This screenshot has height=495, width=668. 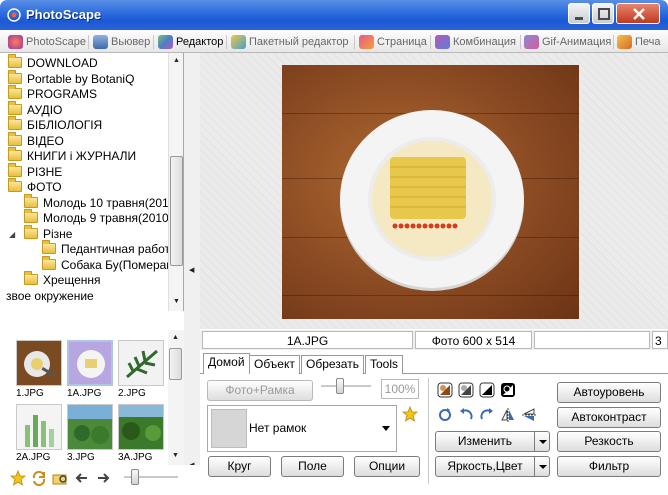 What do you see at coordinates (39, 427) in the screenshot?
I see `thumbnail-2a-jpg` at bounding box center [39, 427].